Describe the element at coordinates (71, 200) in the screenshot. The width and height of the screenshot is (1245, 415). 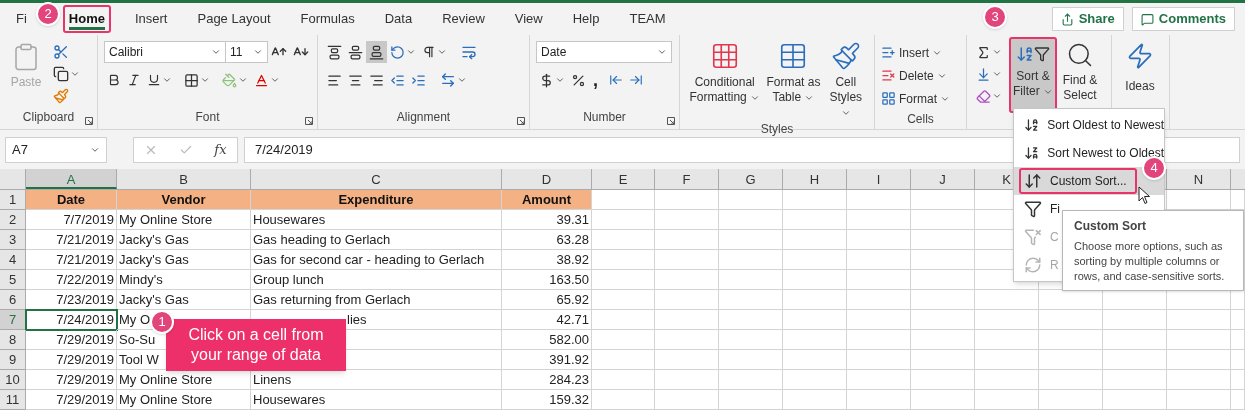
I see `table-cell: Date` at that location.